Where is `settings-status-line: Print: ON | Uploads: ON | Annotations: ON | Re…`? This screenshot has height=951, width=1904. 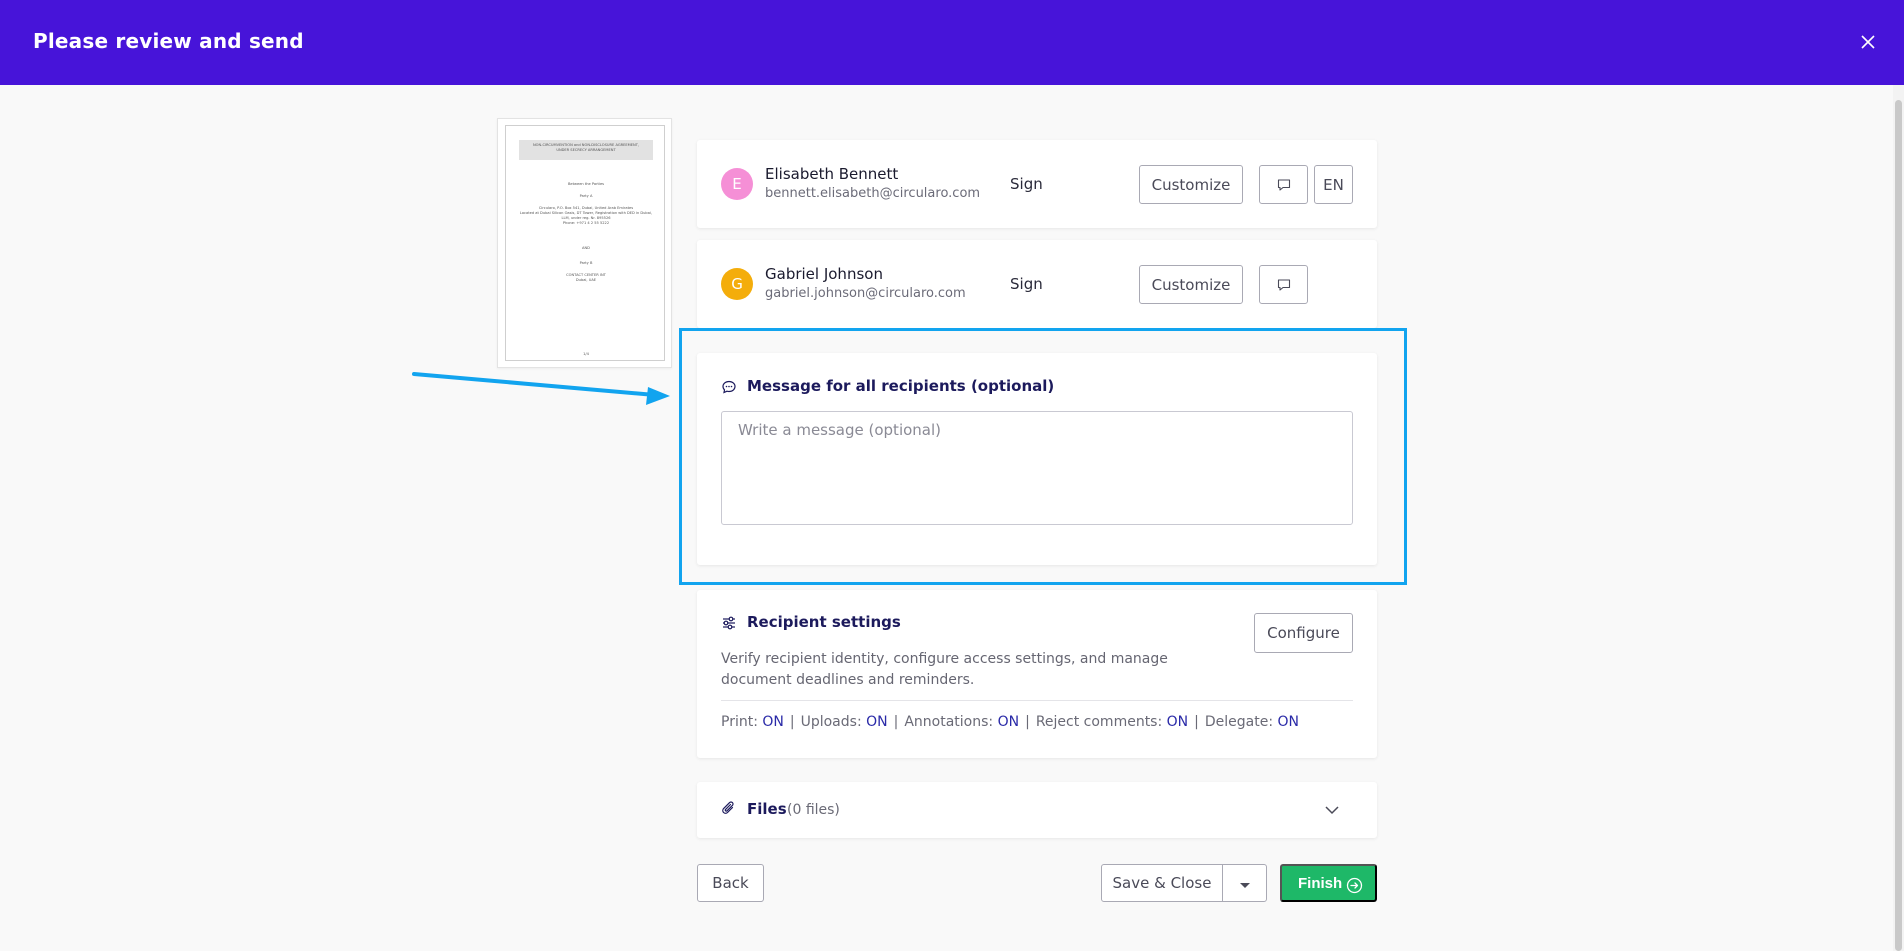
settings-status-line: Print: ON | Uploads: ON | Annotations: ON | Re… is located at coordinates (1010, 722).